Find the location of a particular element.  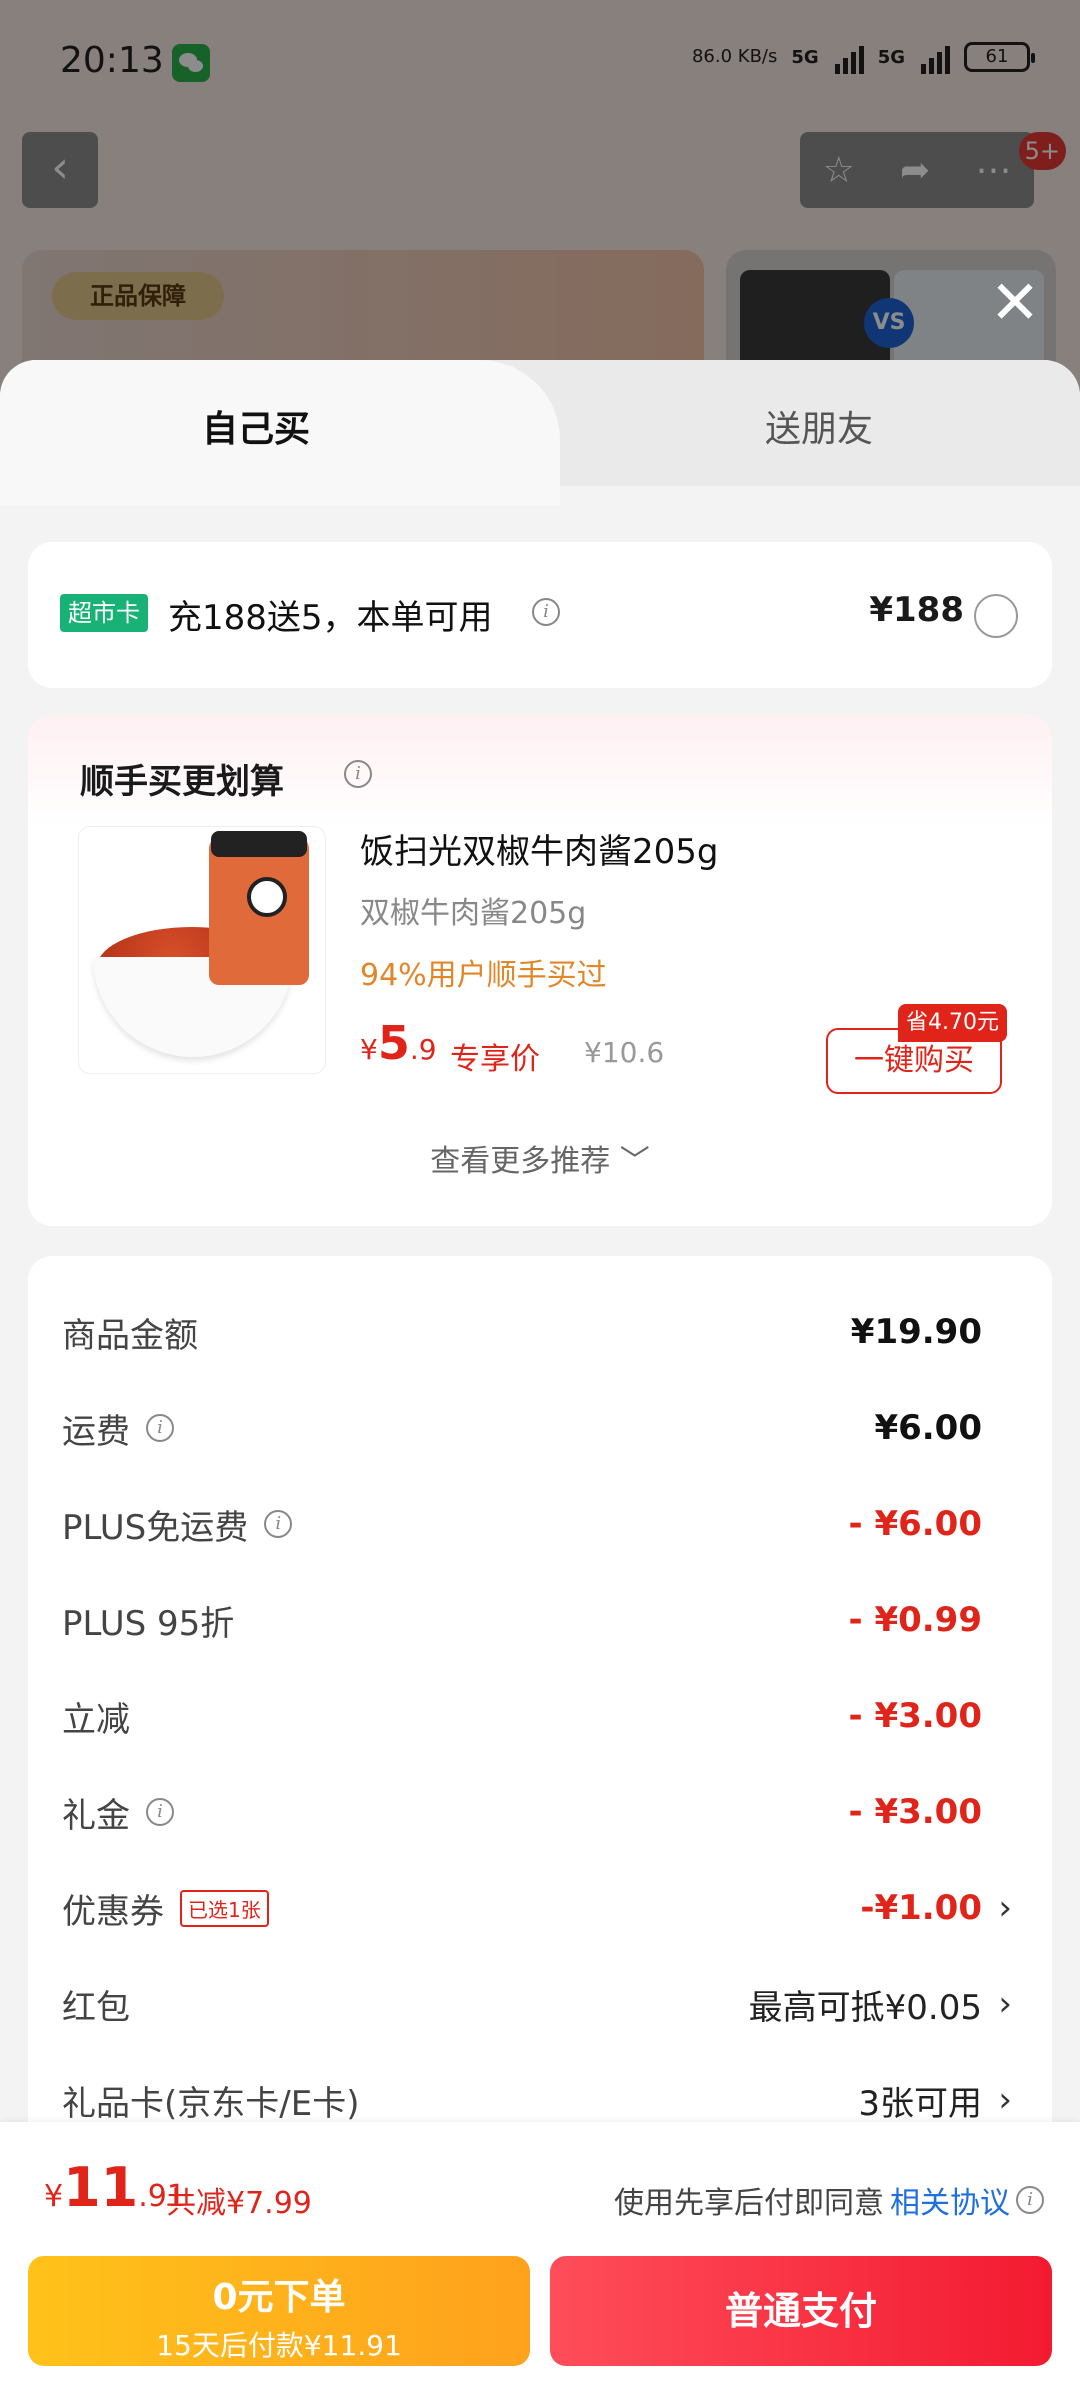

zero-button-line2: 15天后付款¥11.91 is located at coordinates (279, 2345).